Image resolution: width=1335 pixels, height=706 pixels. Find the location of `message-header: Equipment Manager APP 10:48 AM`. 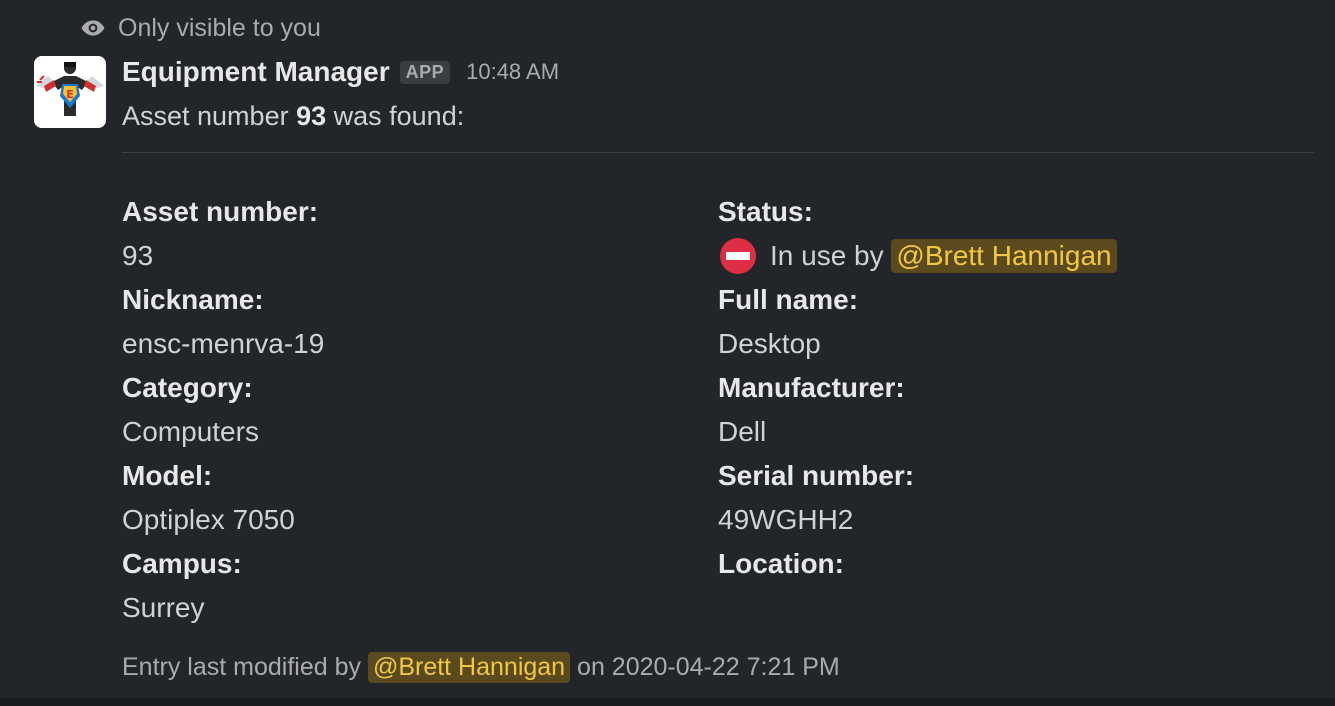

message-header: Equipment Manager APP 10:48 AM is located at coordinates (340, 72).